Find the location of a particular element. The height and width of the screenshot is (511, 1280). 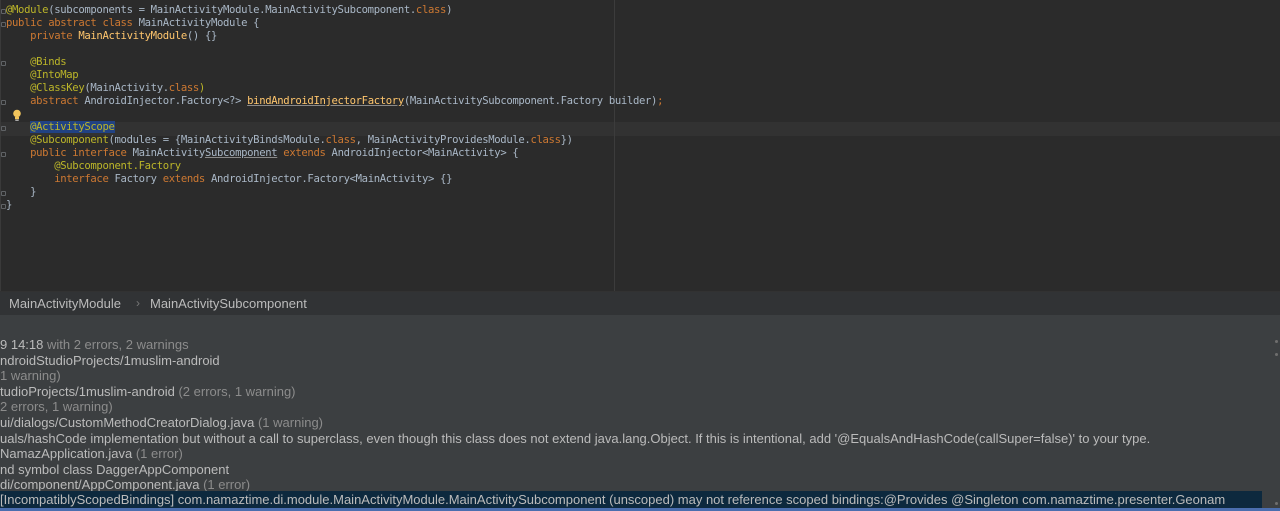

build-output-row: NamazApplication.java (1 error) is located at coordinates (91, 454).